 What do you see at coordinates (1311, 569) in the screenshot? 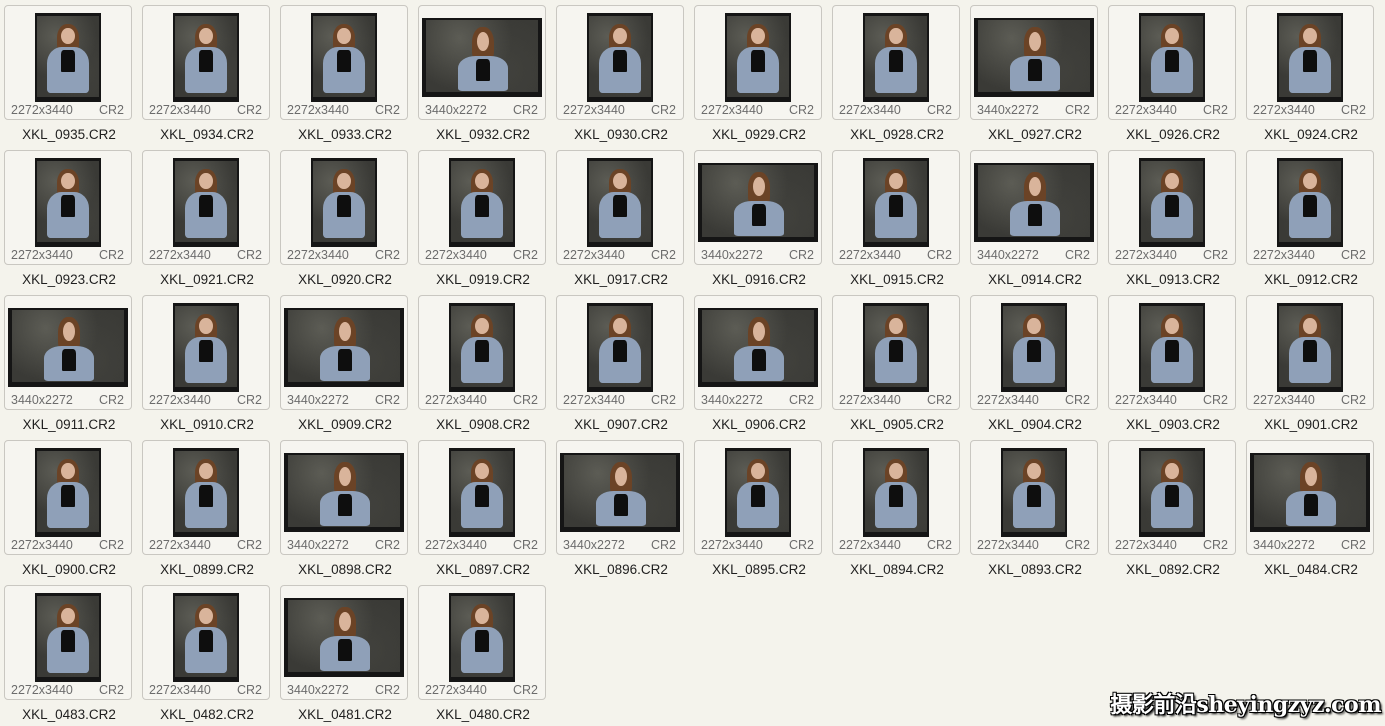
I see `file-name-label: XKL_0484.CR2` at bounding box center [1311, 569].